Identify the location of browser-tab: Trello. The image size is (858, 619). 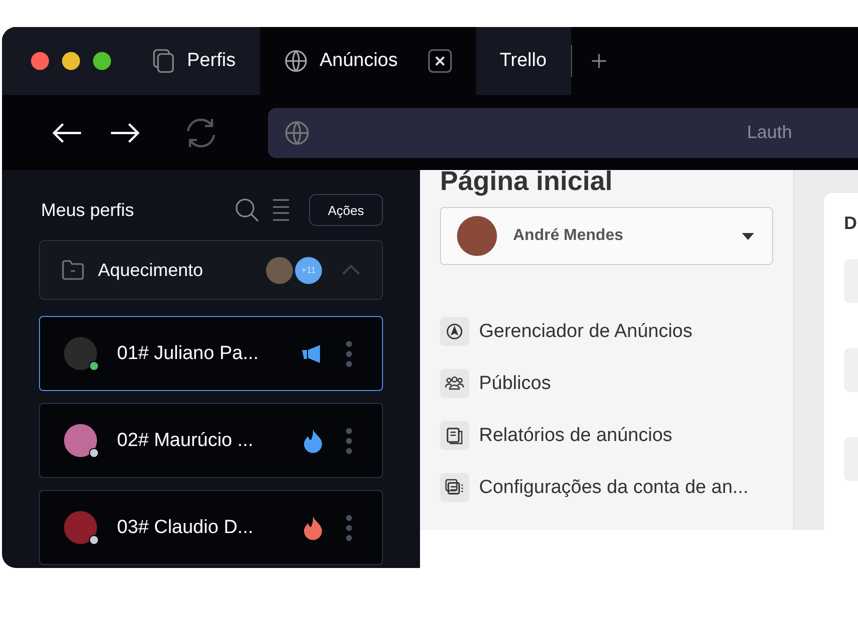
(523, 61).